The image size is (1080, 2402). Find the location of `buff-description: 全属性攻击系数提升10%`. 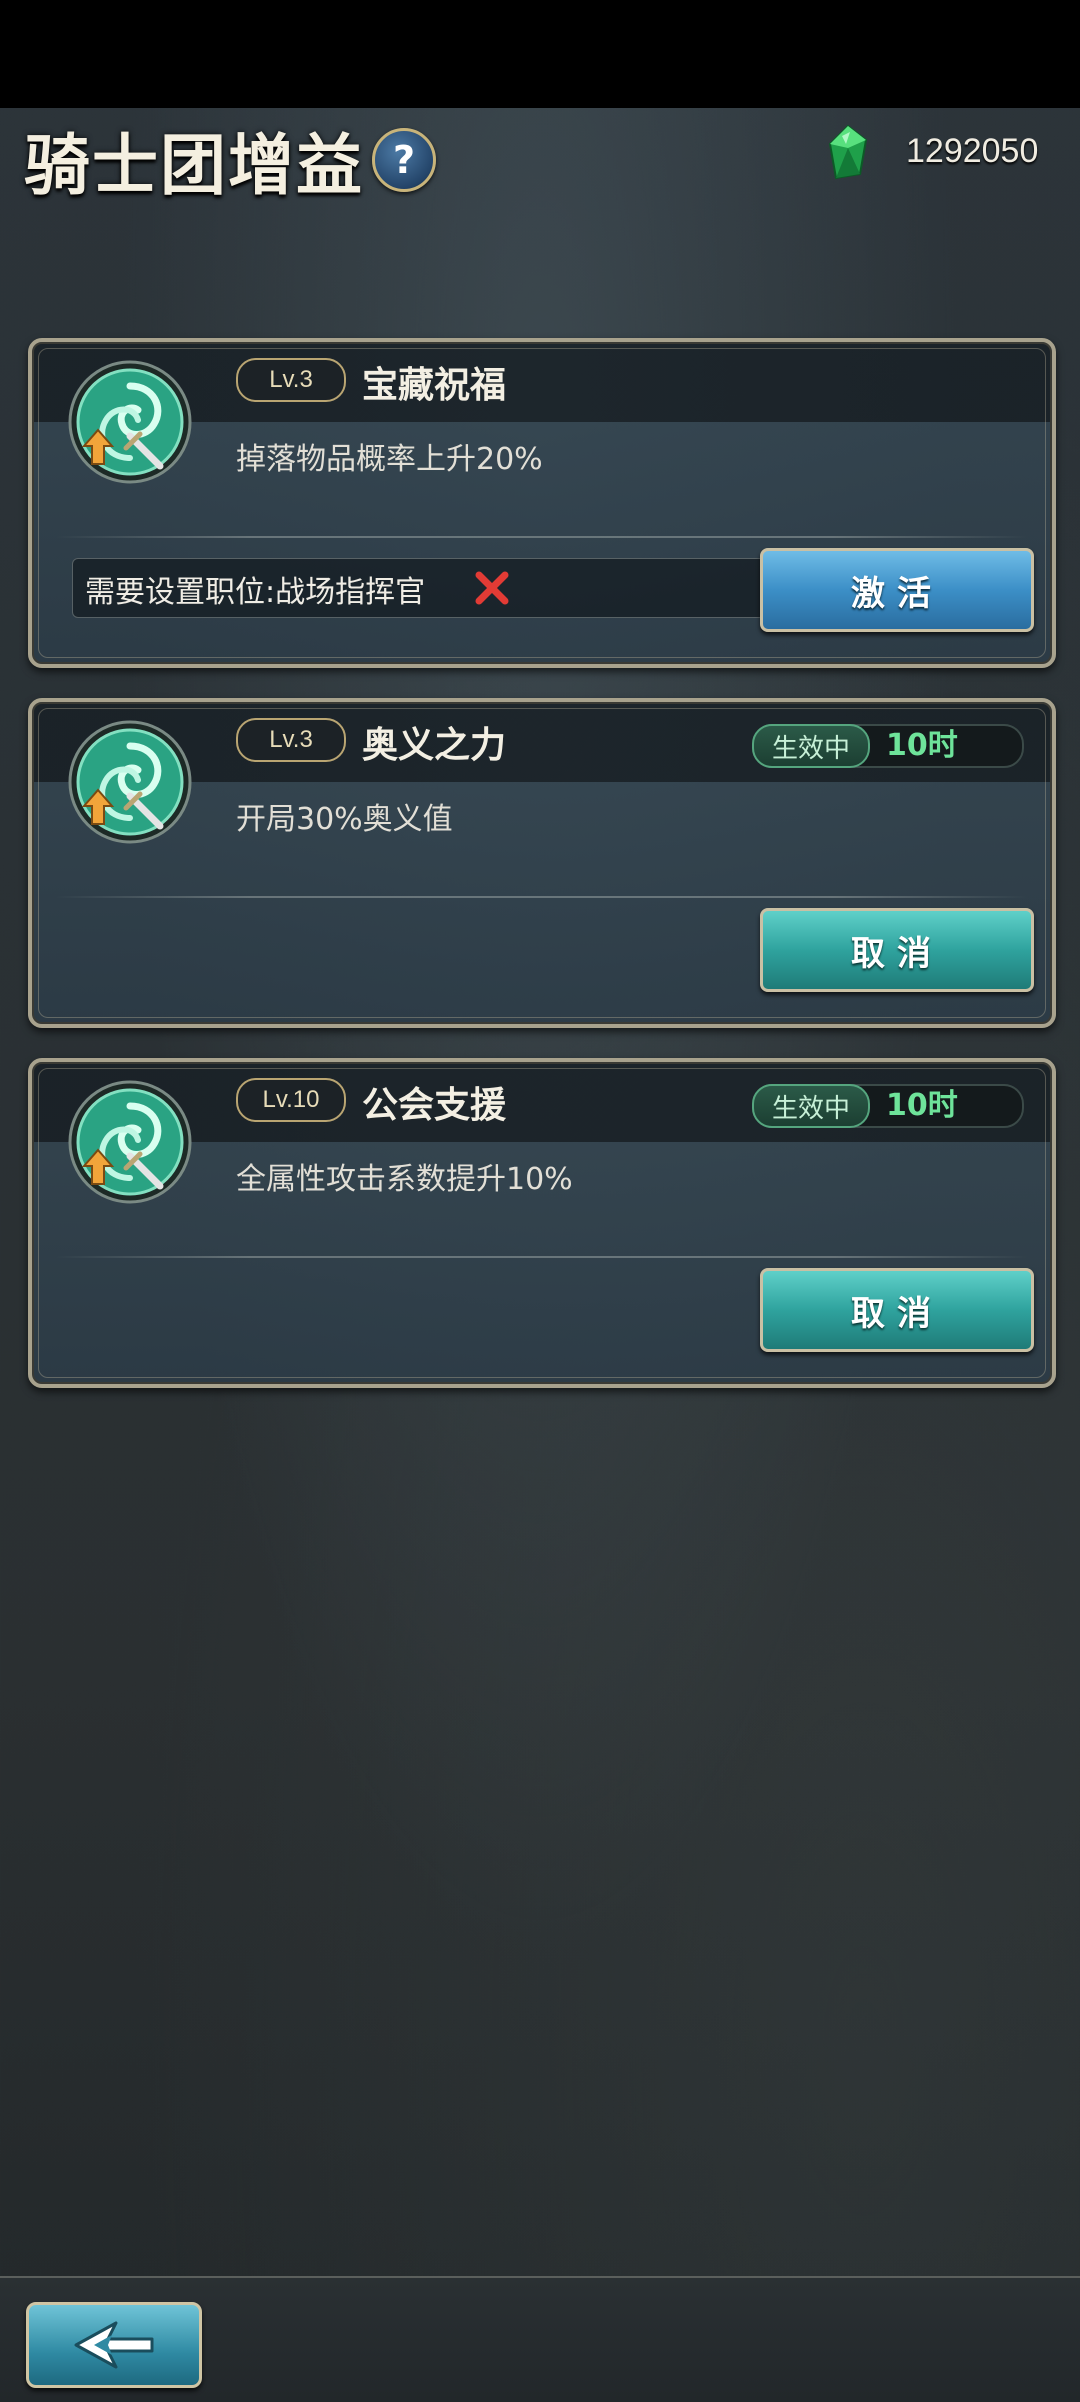

buff-description: 全属性攻击系数提升10% is located at coordinates (404, 1179).